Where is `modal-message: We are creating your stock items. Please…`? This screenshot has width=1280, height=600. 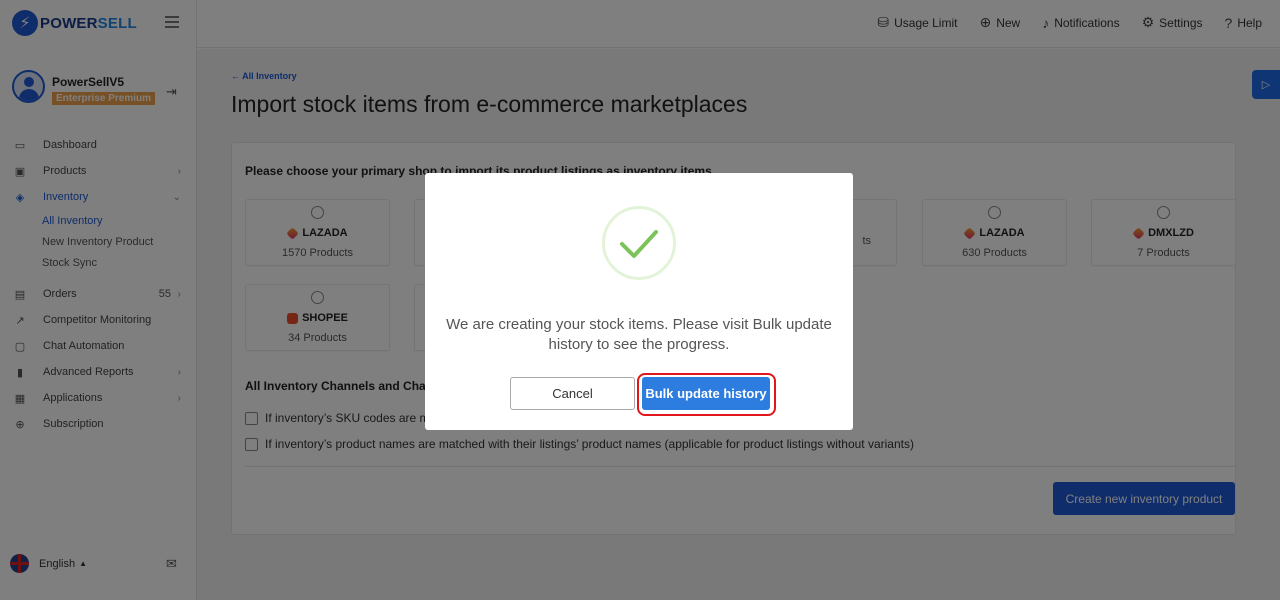 modal-message: We are creating your stock items. Please… is located at coordinates (639, 334).